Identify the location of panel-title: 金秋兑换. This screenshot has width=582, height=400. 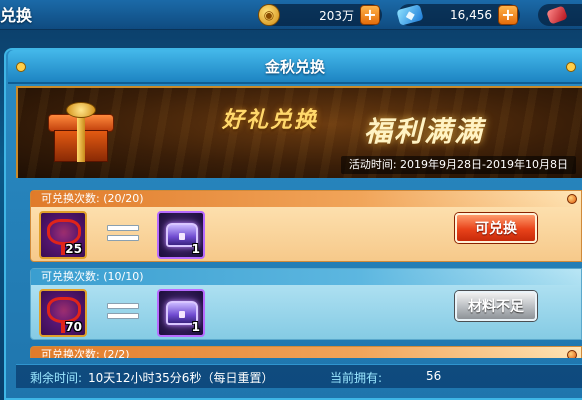
(294, 67).